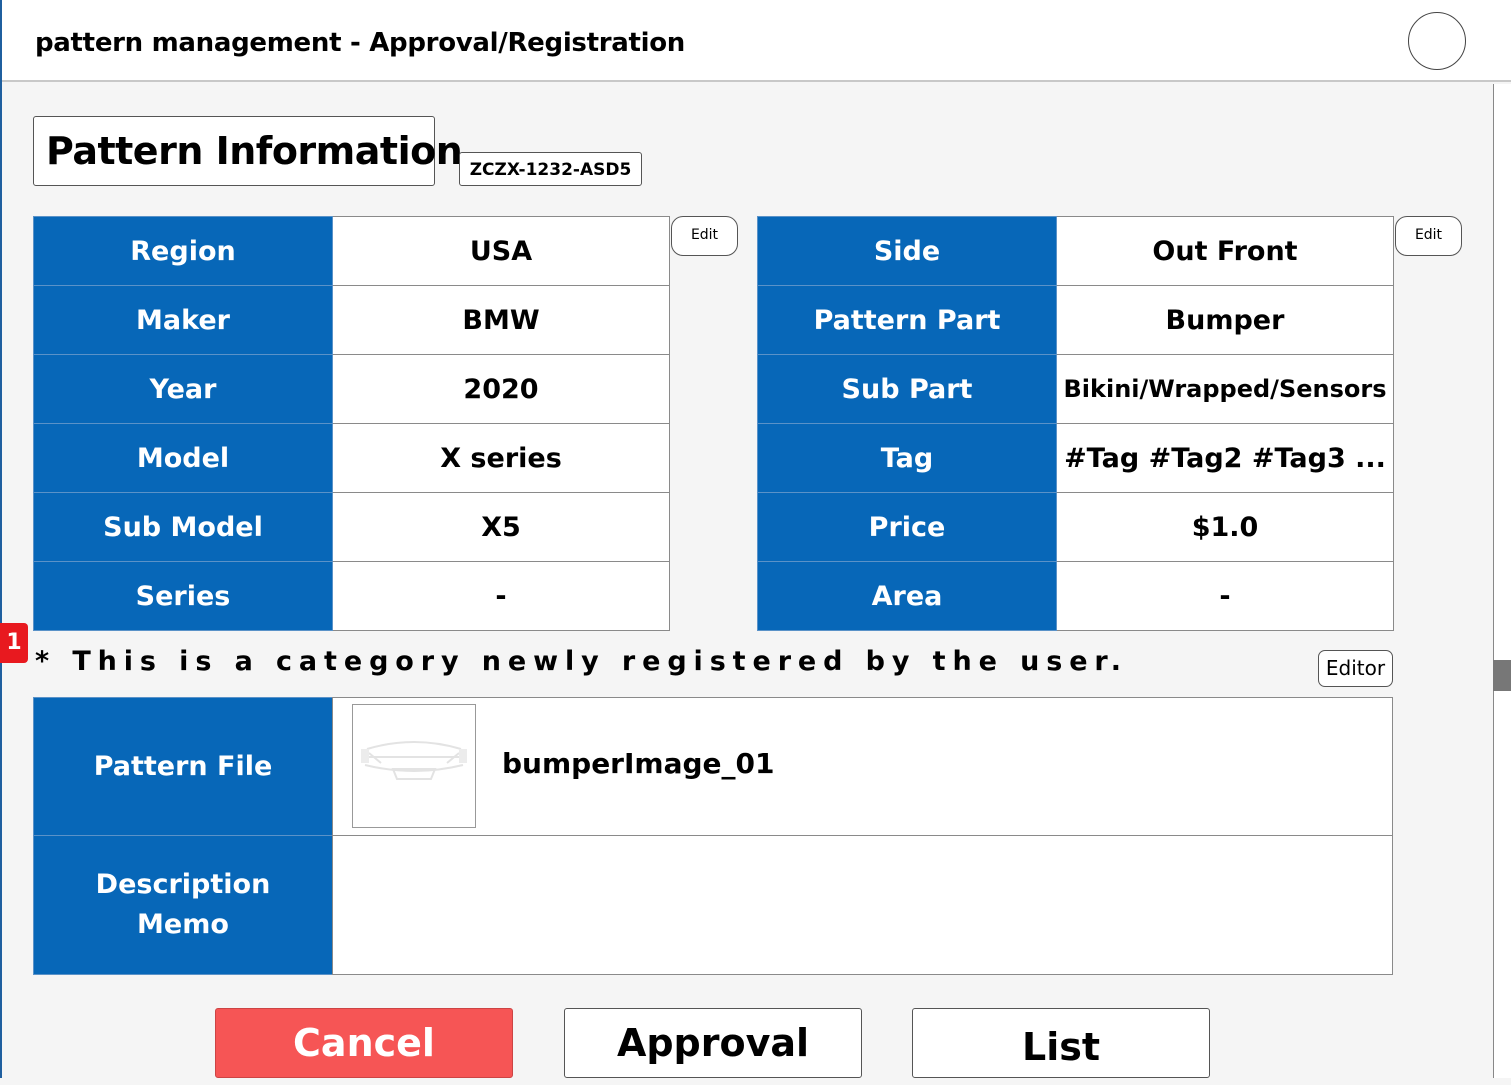  What do you see at coordinates (907, 251) in the screenshot?
I see `row-label: Side` at bounding box center [907, 251].